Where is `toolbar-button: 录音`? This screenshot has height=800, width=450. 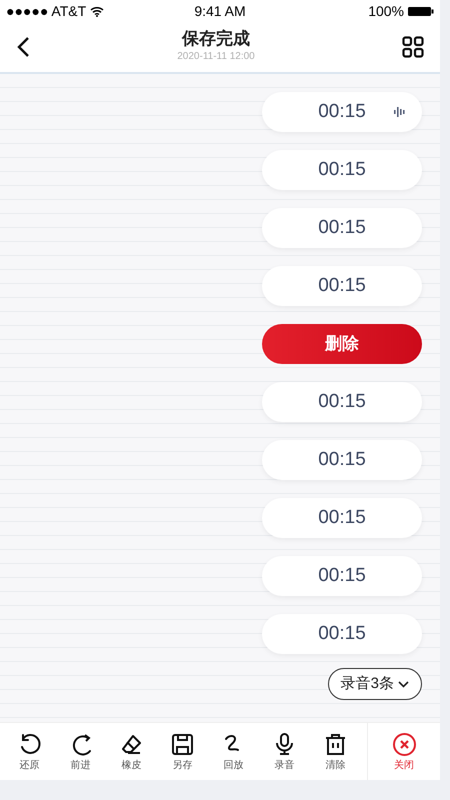
toolbar-button: 录音 is located at coordinates (284, 751).